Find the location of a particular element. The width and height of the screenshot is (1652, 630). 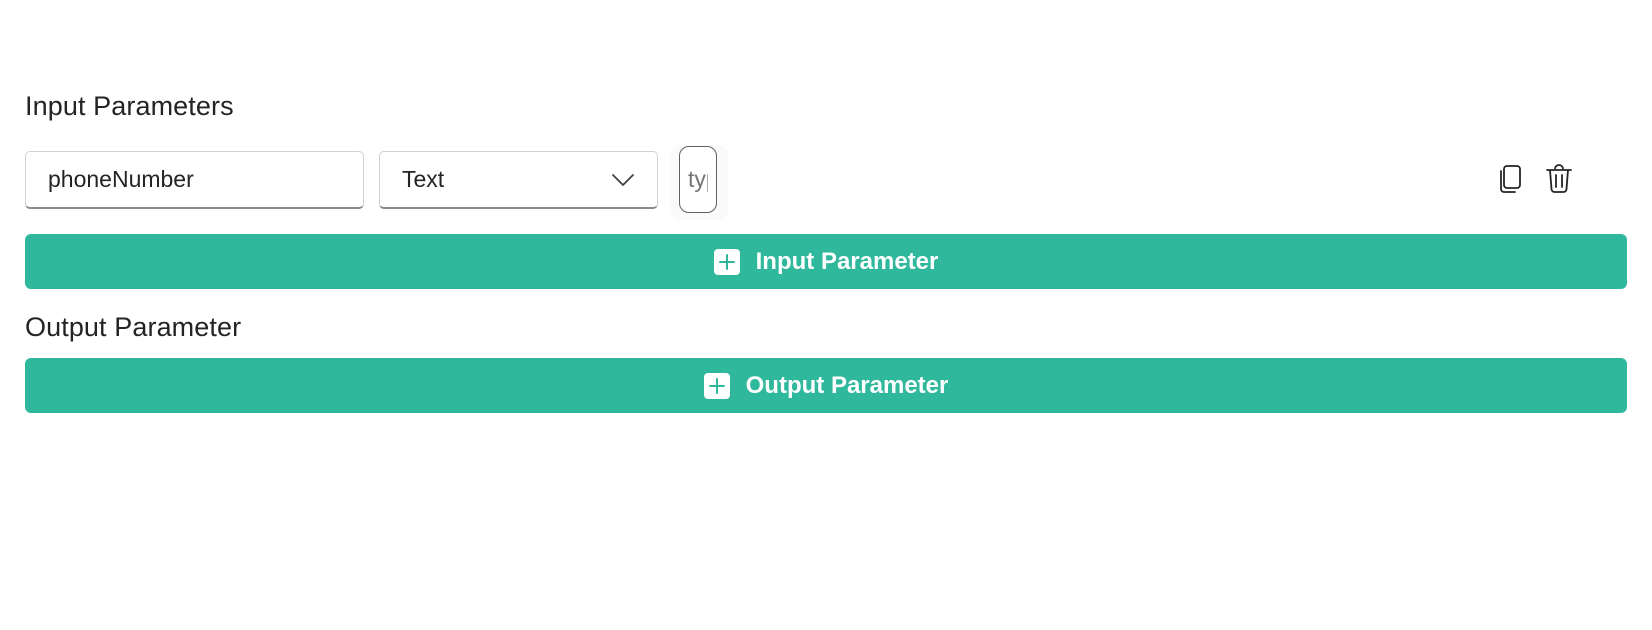

add-output-parameter-button: Output Parameter is located at coordinates (826, 385).